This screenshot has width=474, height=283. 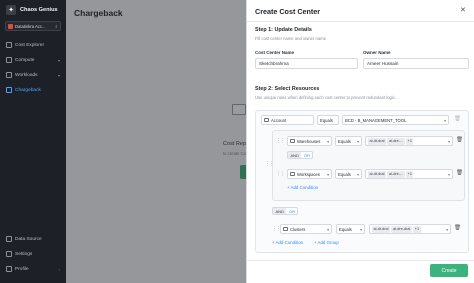 What do you see at coordinates (401, 229) in the screenshot?
I see `value-tag: ai-dre-dral` at bounding box center [401, 229].